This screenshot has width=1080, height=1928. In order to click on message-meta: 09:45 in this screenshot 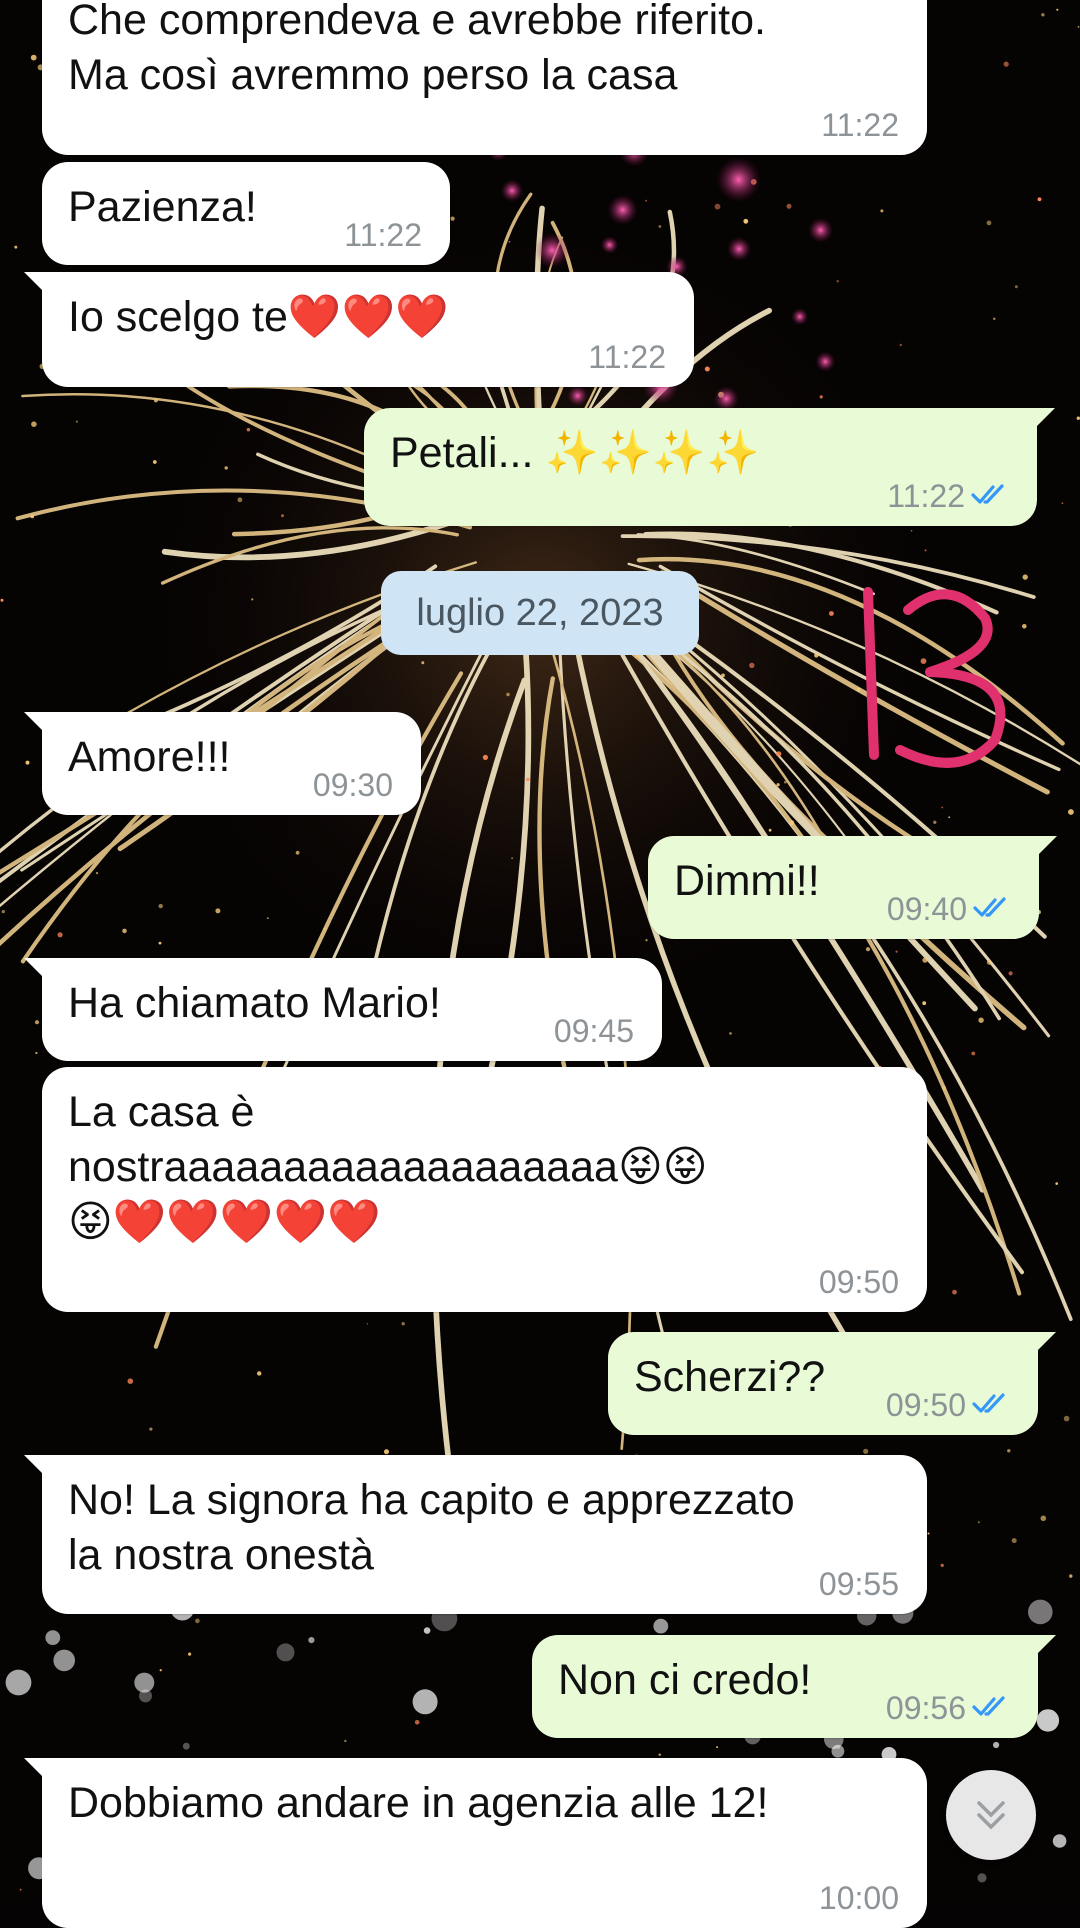, I will do `click(594, 1031)`.